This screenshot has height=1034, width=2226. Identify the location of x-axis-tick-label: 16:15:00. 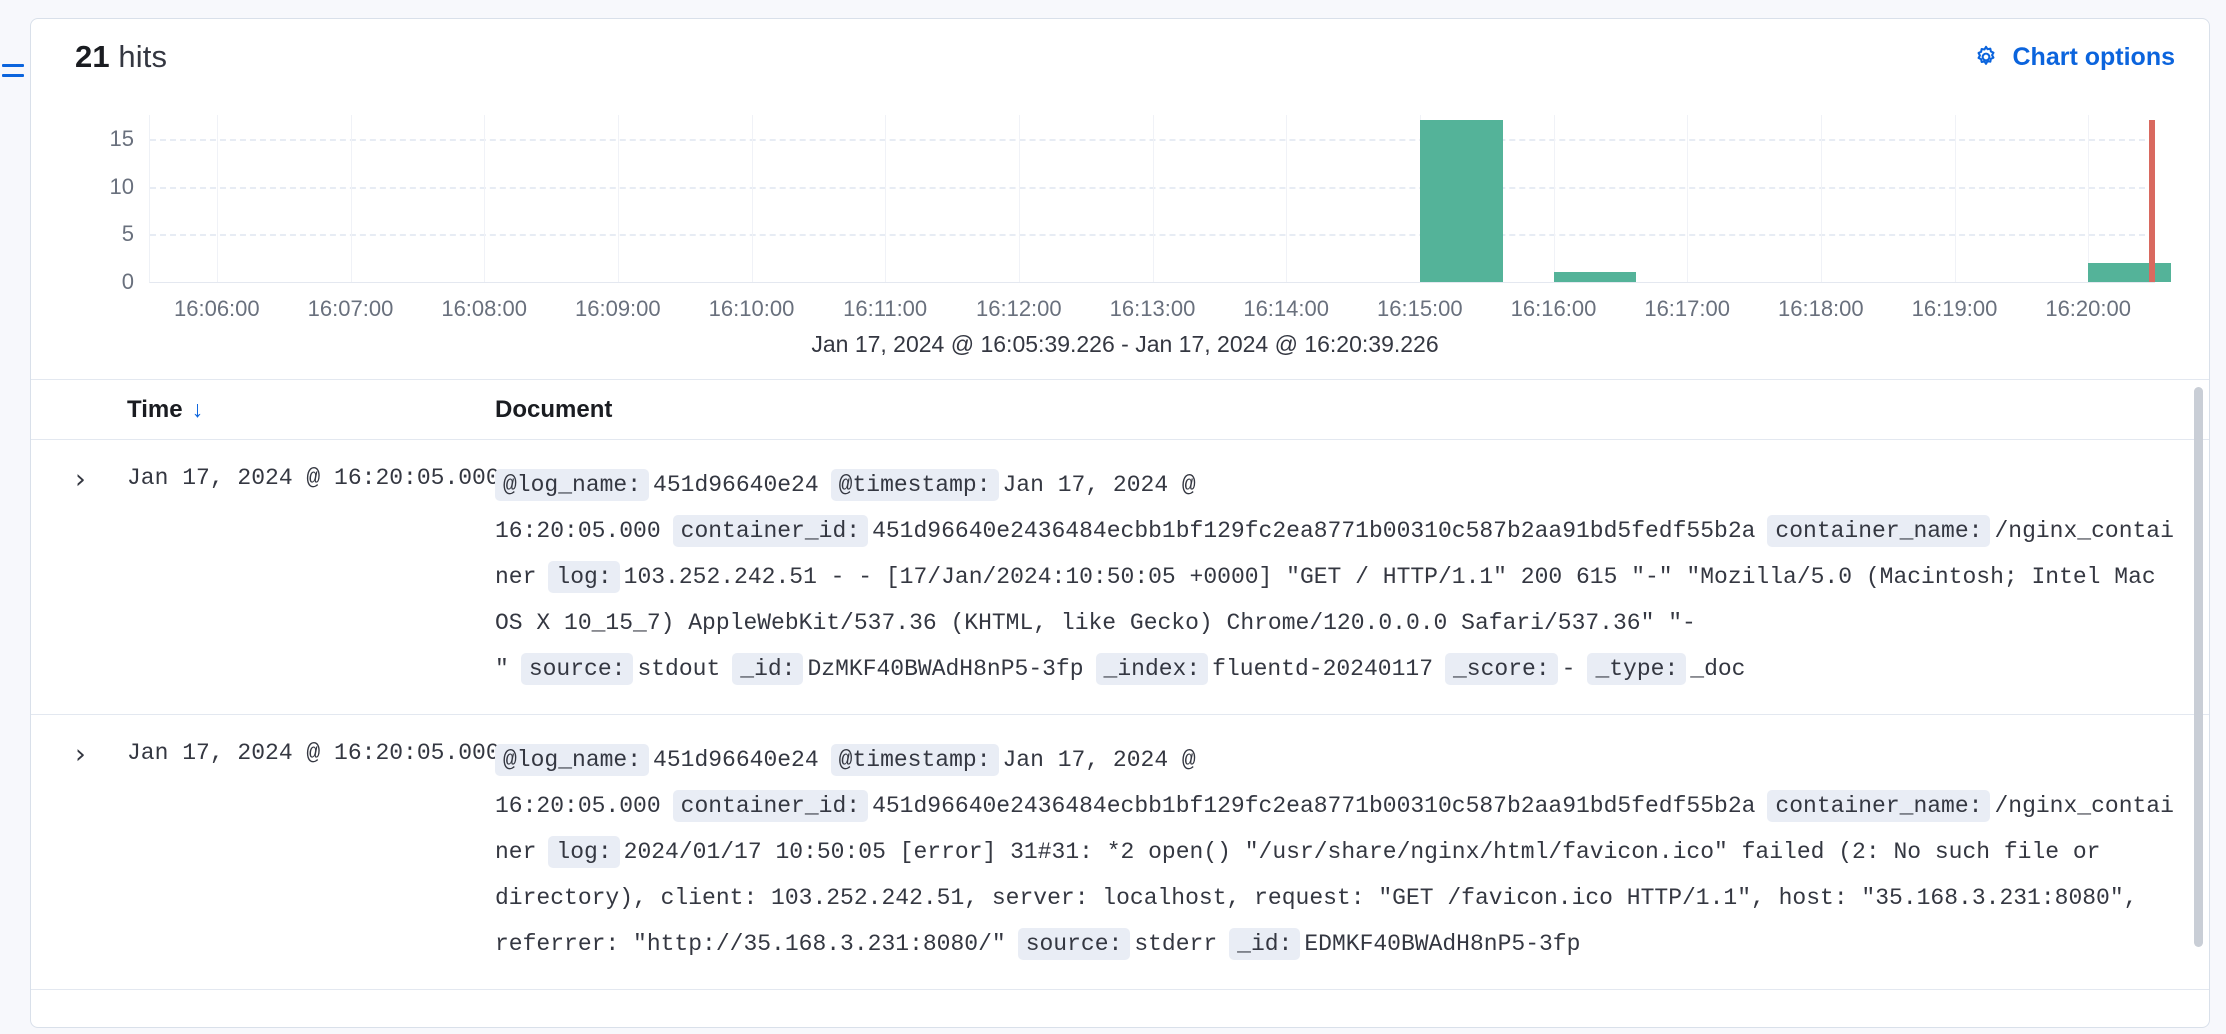
(1420, 308).